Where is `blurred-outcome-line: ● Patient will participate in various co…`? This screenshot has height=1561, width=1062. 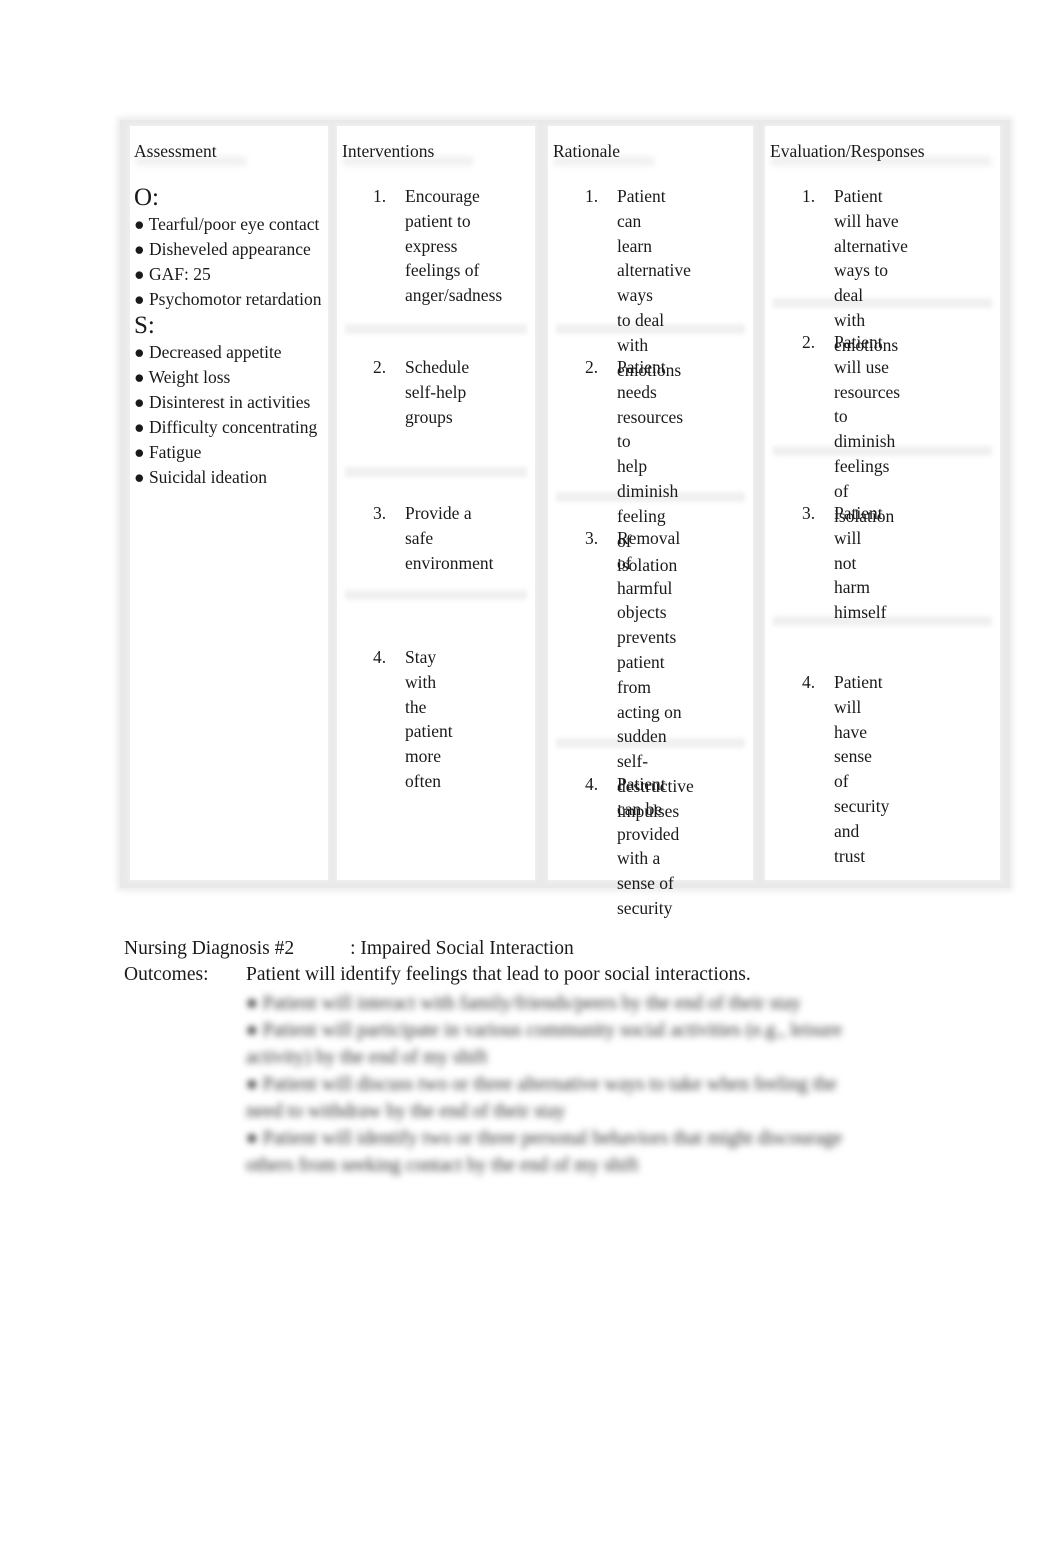
blurred-outcome-line: ● Patient will participate in various co… is located at coordinates (544, 1030).